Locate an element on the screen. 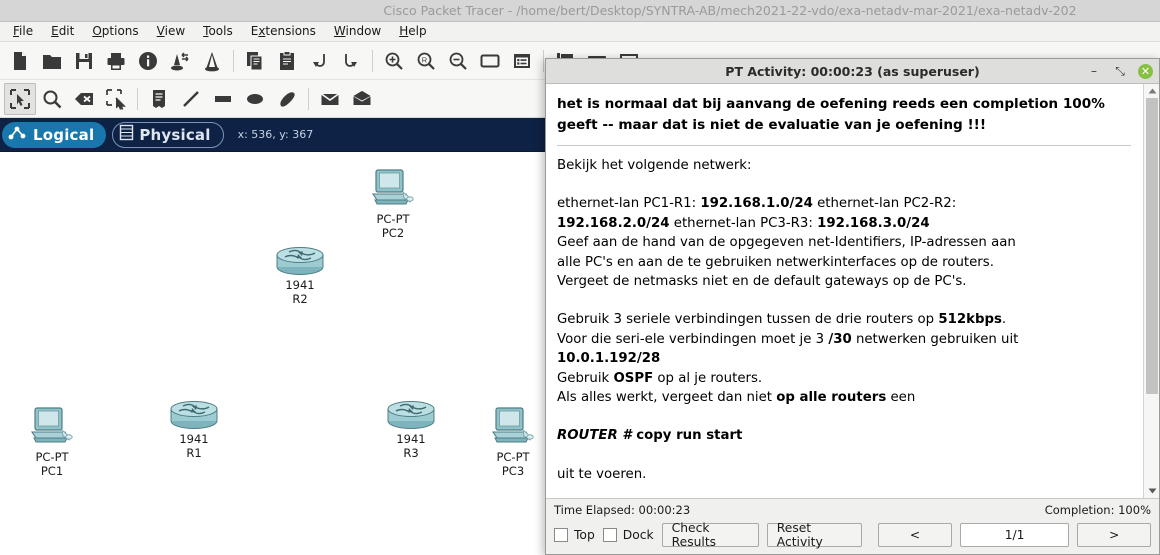 Image resolution: width=1160 pixels, height=555 pixels. instructions-scrollbar is located at coordinates (1151, 291).